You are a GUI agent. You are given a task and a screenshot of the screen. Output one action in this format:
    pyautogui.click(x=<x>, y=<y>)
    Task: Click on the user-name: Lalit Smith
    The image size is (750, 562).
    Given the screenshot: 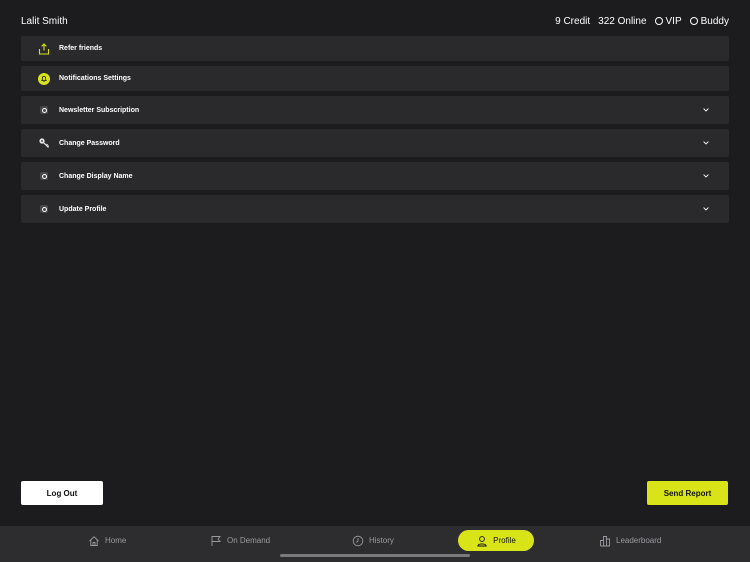 What is the action you would take?
    pyautogui.click(x=44, y=21)
    